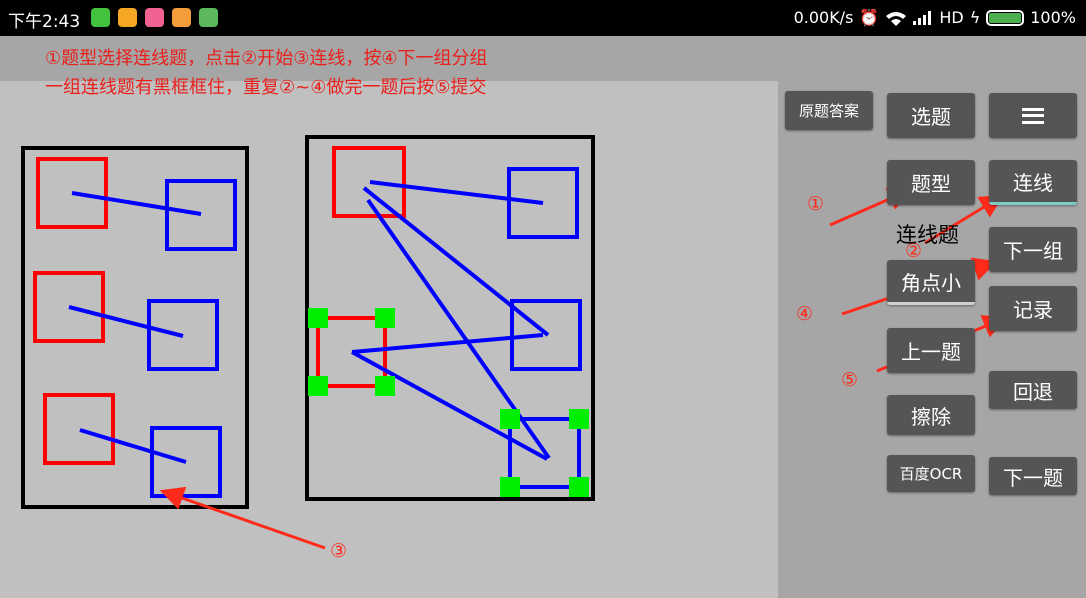 The height and width of the screenshot is (598, 1086). Describe the element at coordinates (931, 350) in the screenshot. I see `previous-question-button: 上一题` at that location.